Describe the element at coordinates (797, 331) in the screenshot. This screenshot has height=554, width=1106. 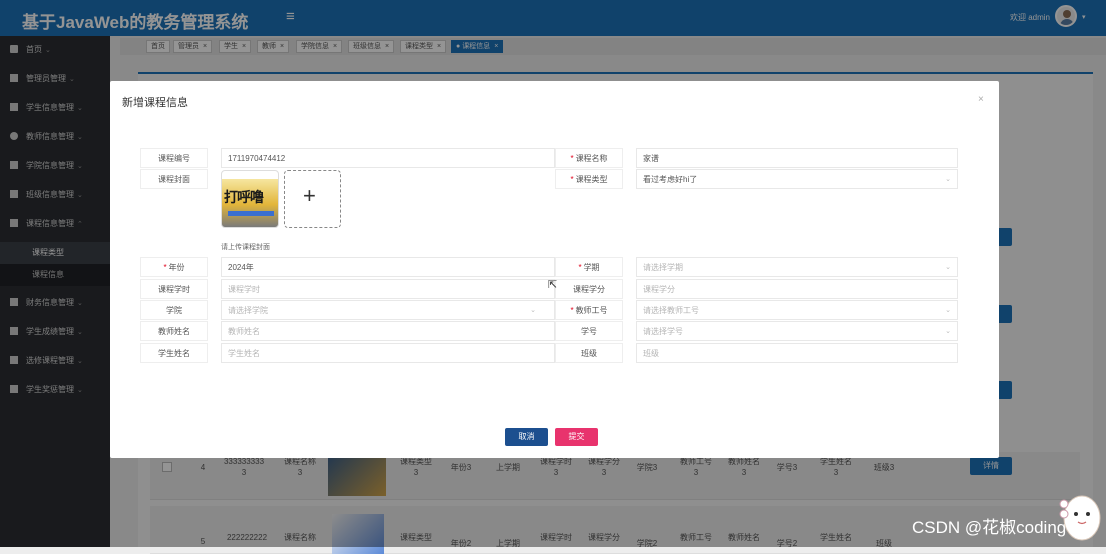
I see `student-no-select: 请选择学号 ⌄` at that location.